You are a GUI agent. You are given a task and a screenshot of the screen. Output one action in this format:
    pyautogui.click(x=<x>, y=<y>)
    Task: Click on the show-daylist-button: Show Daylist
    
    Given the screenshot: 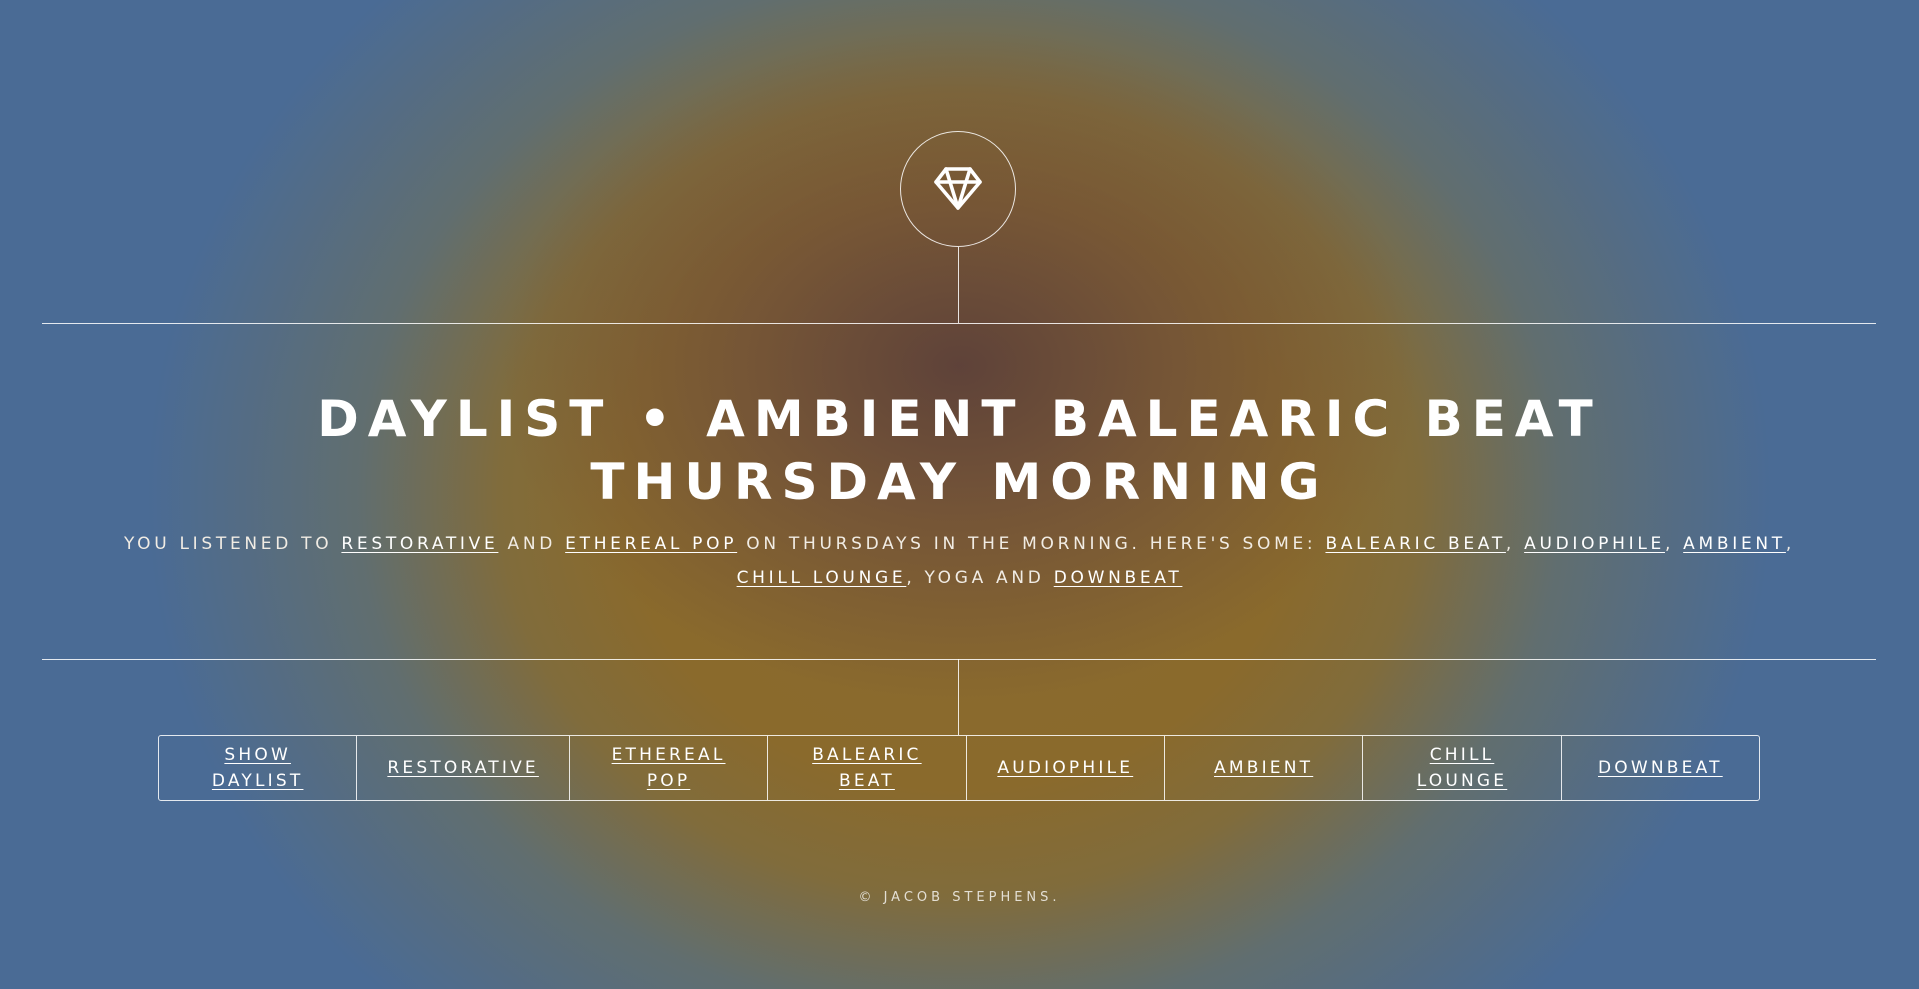 What is the action you would take?
    pyautogui.click(x=257, y=768)
    